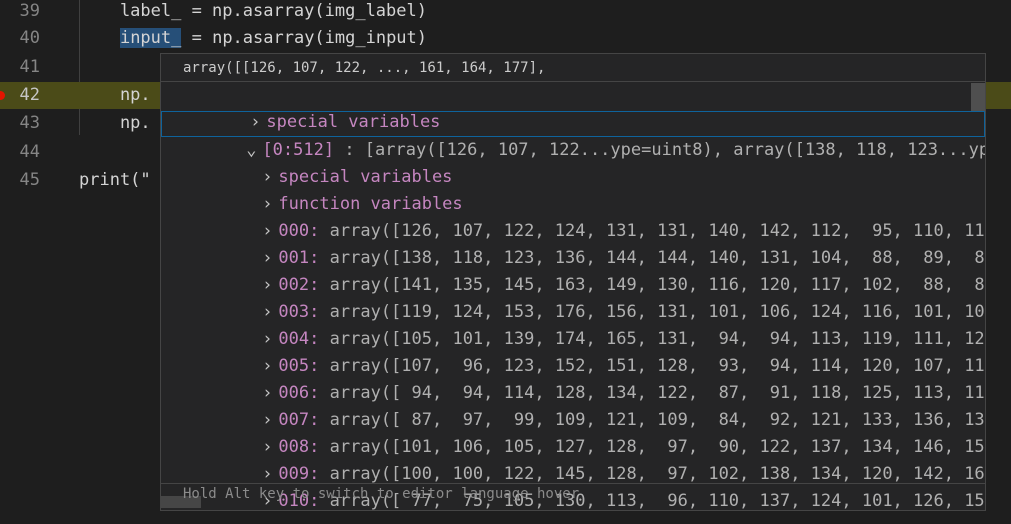 The image size is (1011, 524). What do you see at coordinates (29, 95) in the screenshot?
I see `line-number: 42` at bounding box center [29, 95].